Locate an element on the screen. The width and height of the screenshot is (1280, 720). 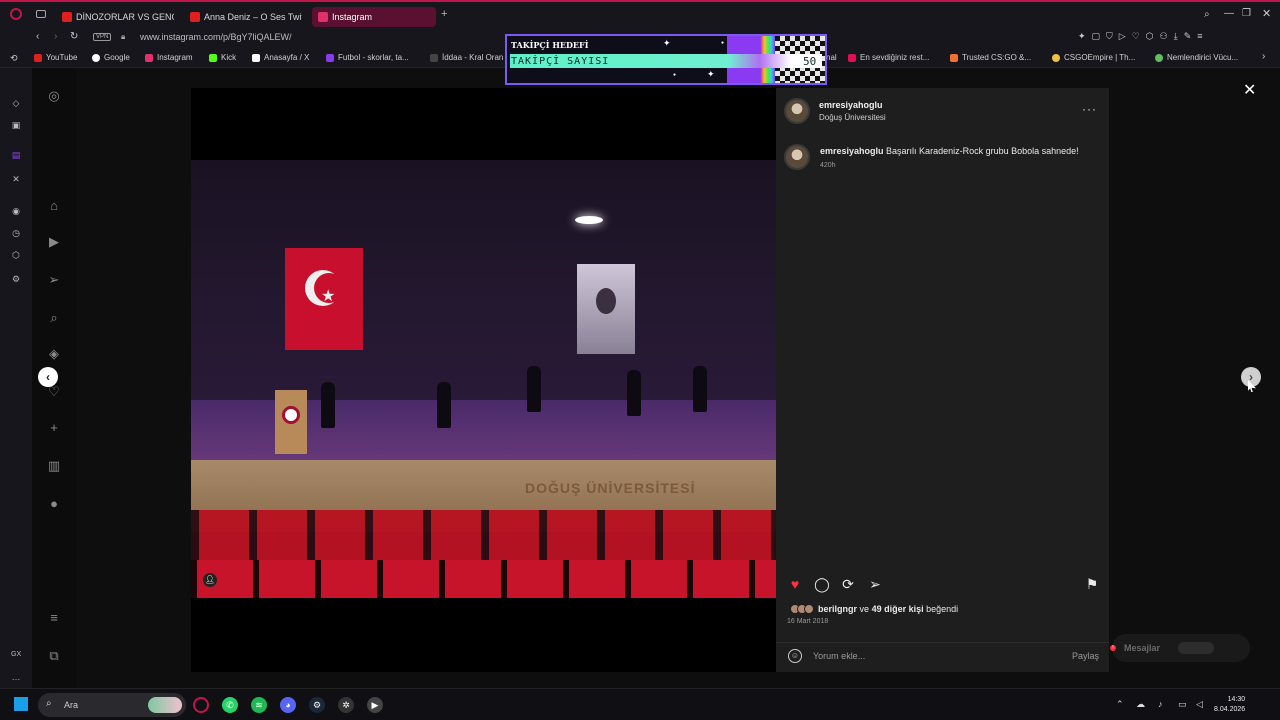
search-icon: ⌕ is located at coordinates (54, 318).